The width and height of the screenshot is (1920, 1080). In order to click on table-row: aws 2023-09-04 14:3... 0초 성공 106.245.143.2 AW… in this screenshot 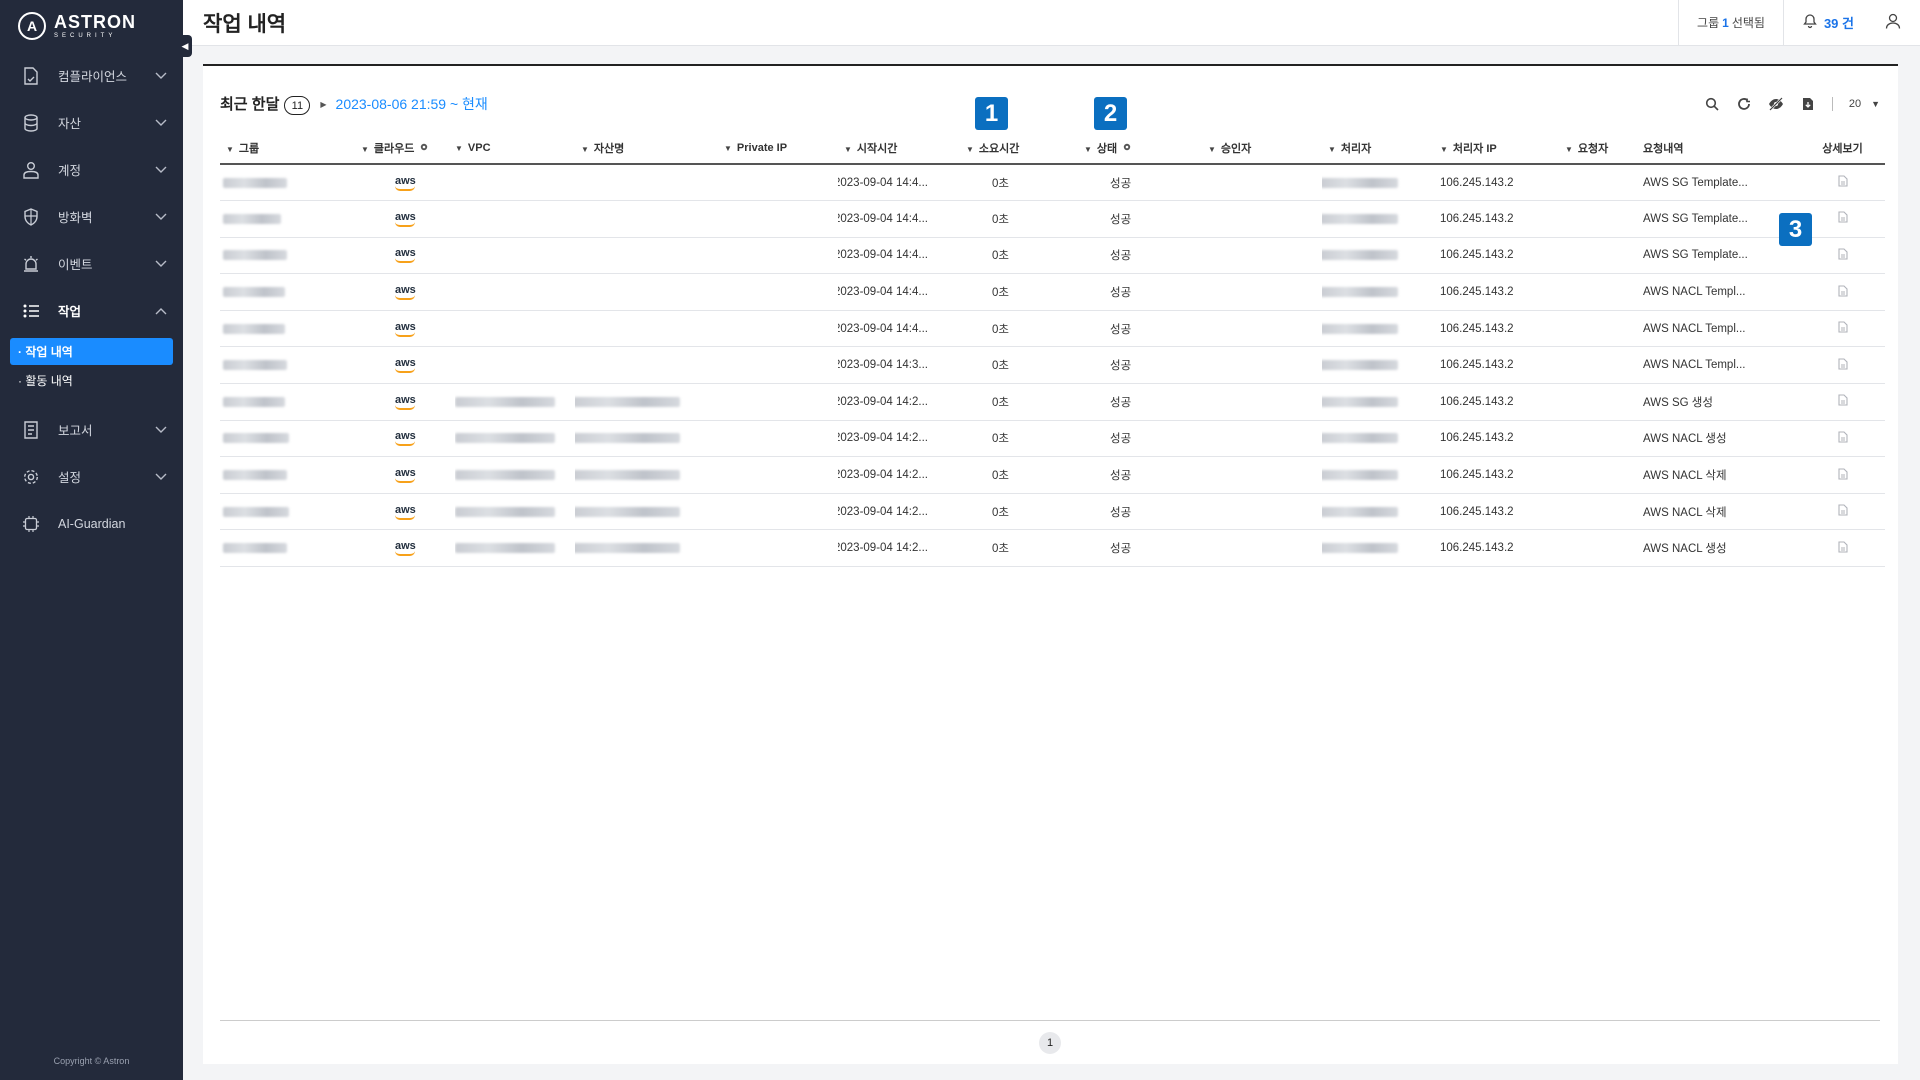, I will do `click(1052, 365)`.